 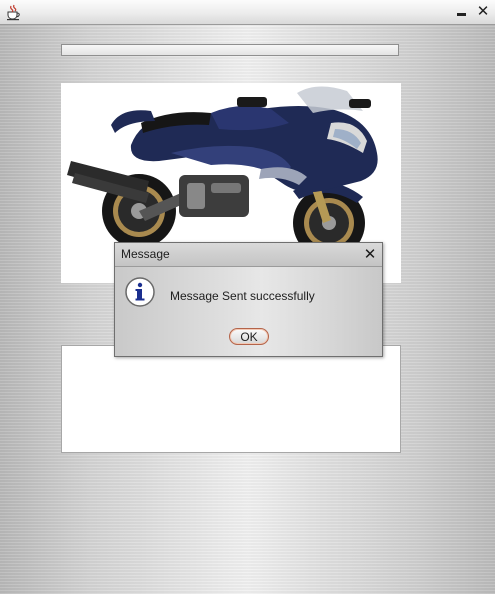 What do you see at coordinates (13, 12) in the screenshot?
I see `java-cup-icon` at bounding box center [13, 12].